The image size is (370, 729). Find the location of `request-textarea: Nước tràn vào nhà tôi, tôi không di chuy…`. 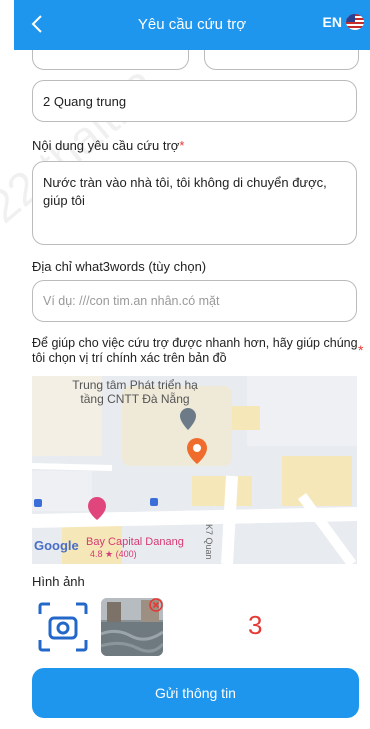

request-textarea: Nước tràn vào nhà tôi, tôi không di chuy… is located at coordinates (194, 203).